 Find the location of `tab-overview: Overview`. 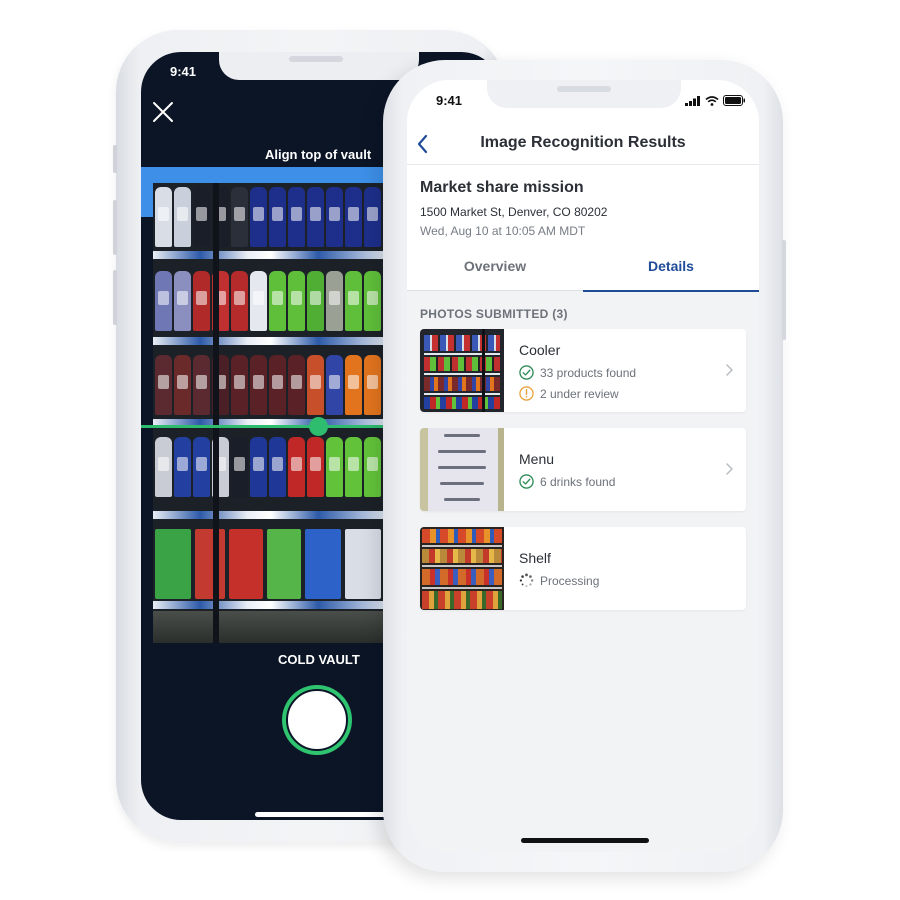

tab-overview: Overview is located at coordinates (495, 267).